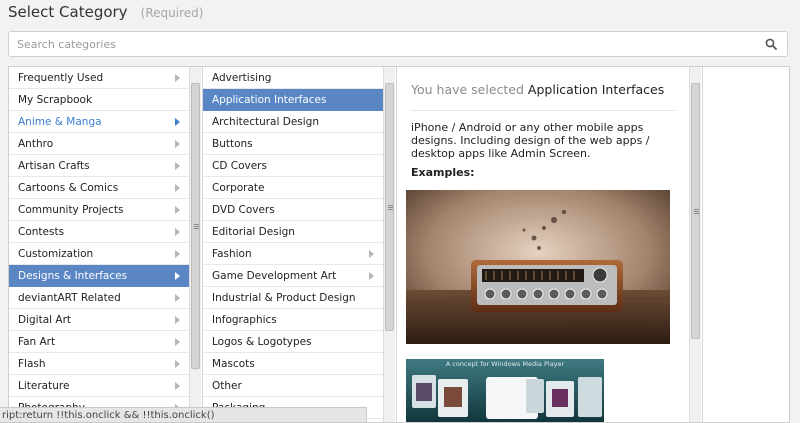 The width and height of the screenshot is (800, 423). I want to click on subcategory-item: Advertising, so click(293, 78).